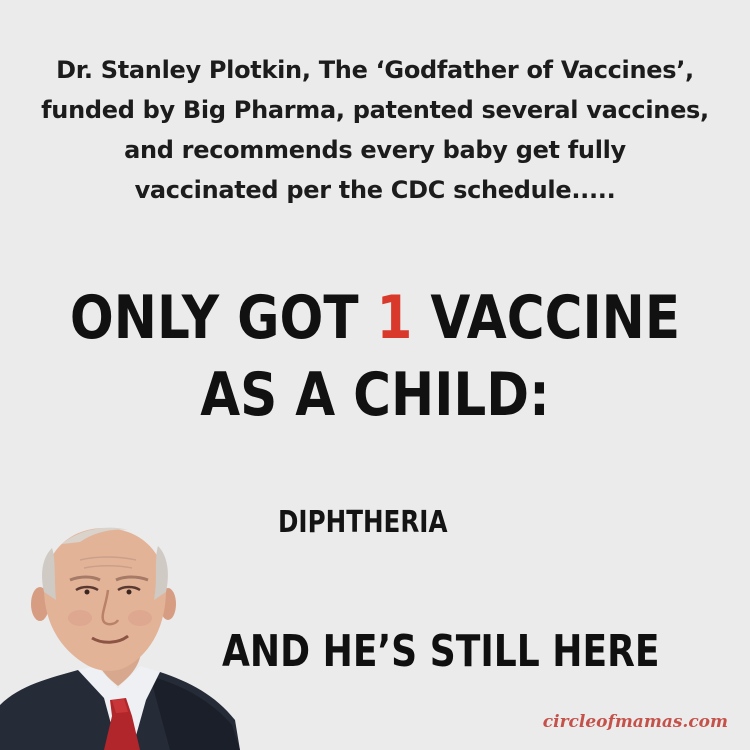  What do you see at coordinates (120, 638) in the screenshot?
I see `portrait-photo` at bounding box center [120, 638].